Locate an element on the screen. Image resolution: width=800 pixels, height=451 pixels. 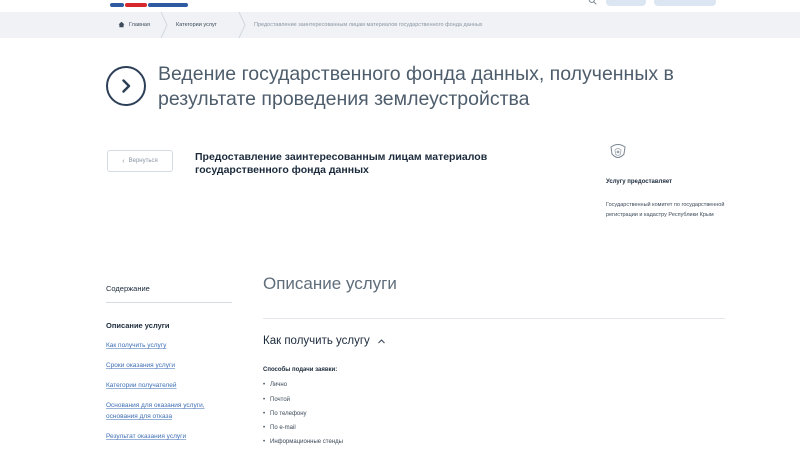
breadcrumb-home: Главная is located at coordinates (134, 25).